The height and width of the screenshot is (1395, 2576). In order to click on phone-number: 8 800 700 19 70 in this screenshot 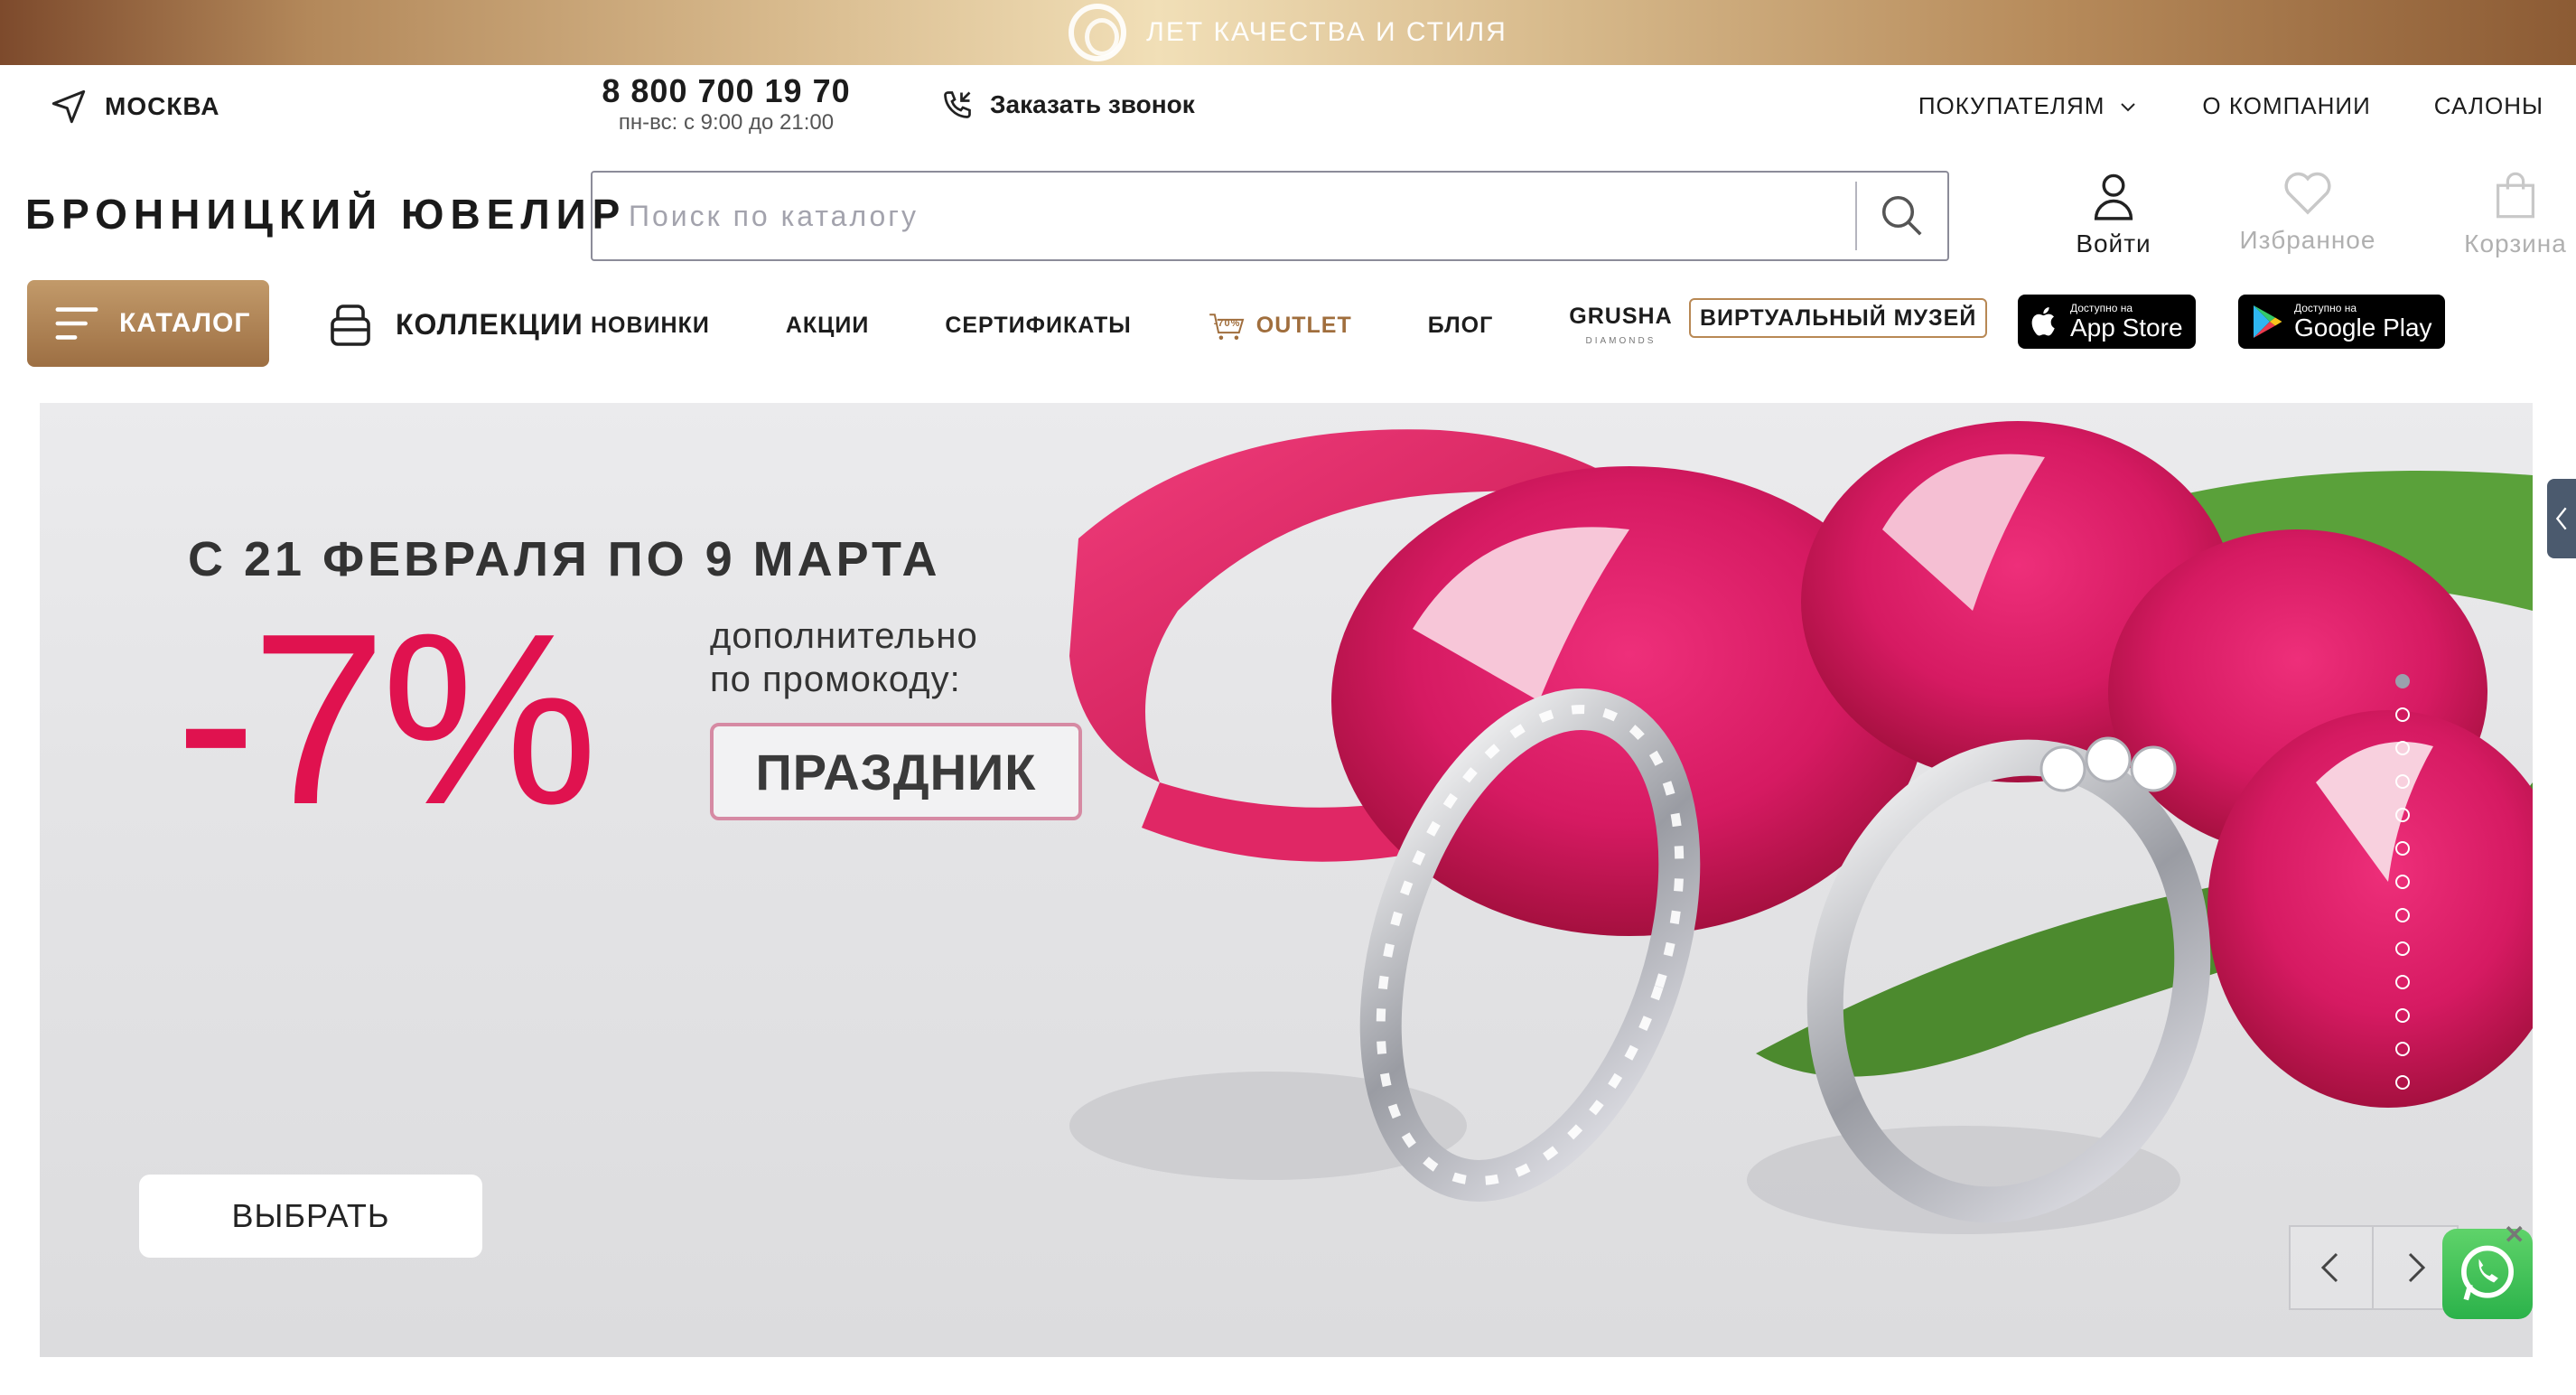, I will do `click(726, 91)`.